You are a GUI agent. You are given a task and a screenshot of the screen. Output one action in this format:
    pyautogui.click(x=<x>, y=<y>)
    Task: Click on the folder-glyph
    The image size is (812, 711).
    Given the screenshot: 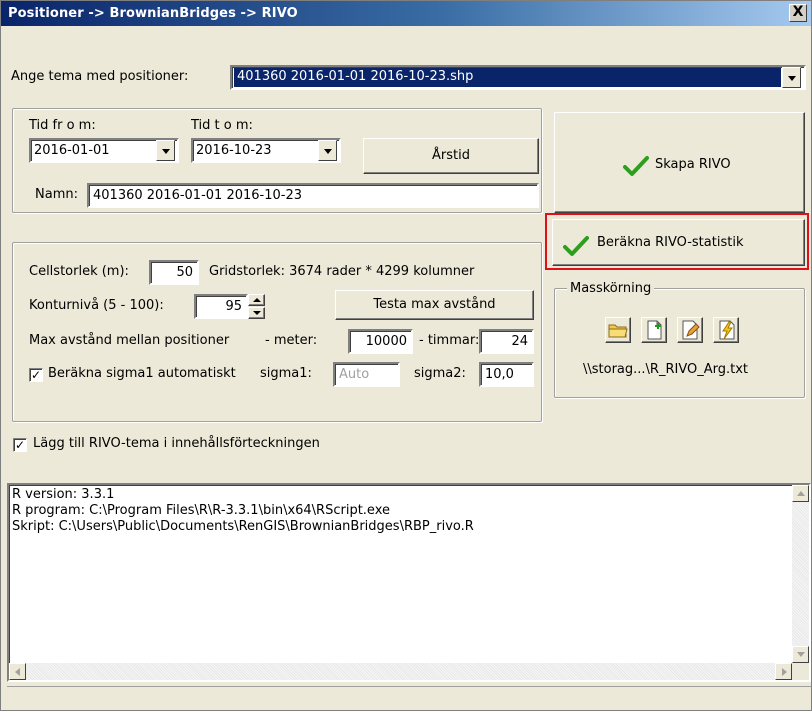 What is the action you would take?
    pyautogui.click(x=618, y=331)
    